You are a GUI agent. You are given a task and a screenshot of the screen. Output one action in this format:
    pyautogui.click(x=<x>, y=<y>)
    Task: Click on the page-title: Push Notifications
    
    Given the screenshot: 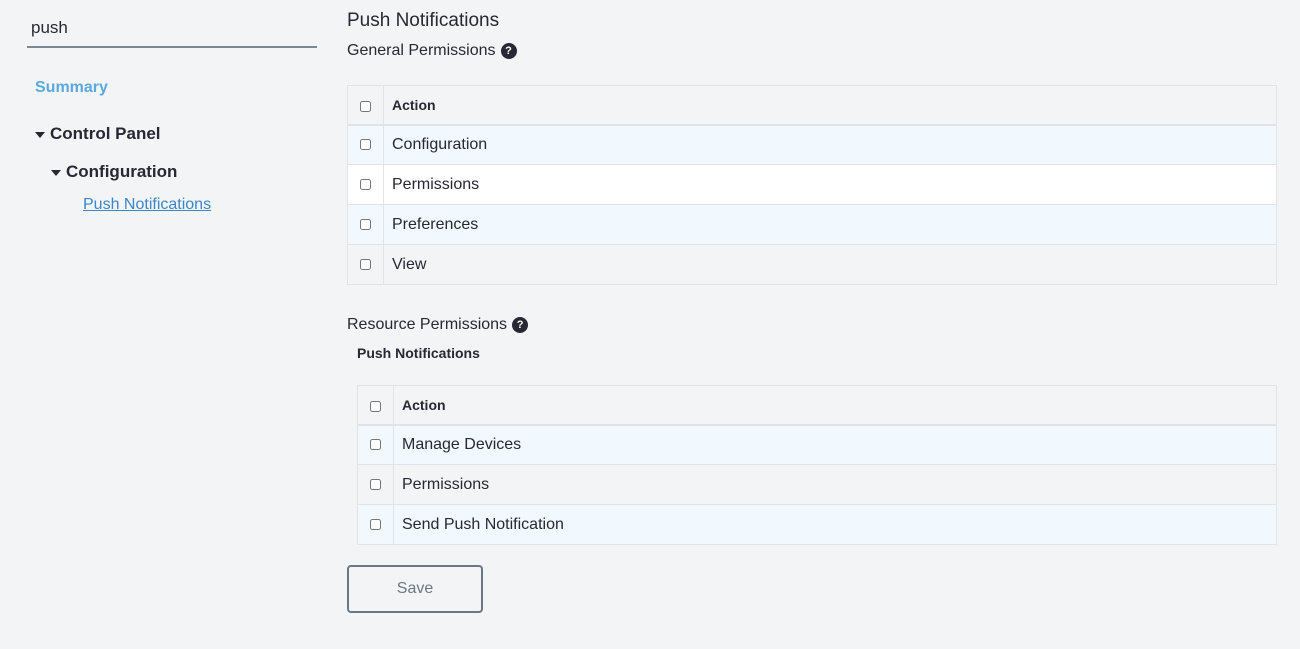 What is the action you would take?
    pyautogui.click(x=423, y=20)
    